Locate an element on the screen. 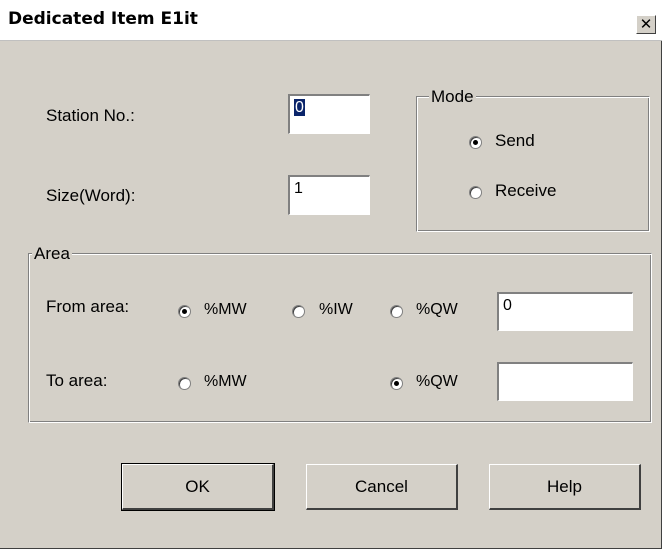  mode-groupbox is located at coordinates (533, 164).